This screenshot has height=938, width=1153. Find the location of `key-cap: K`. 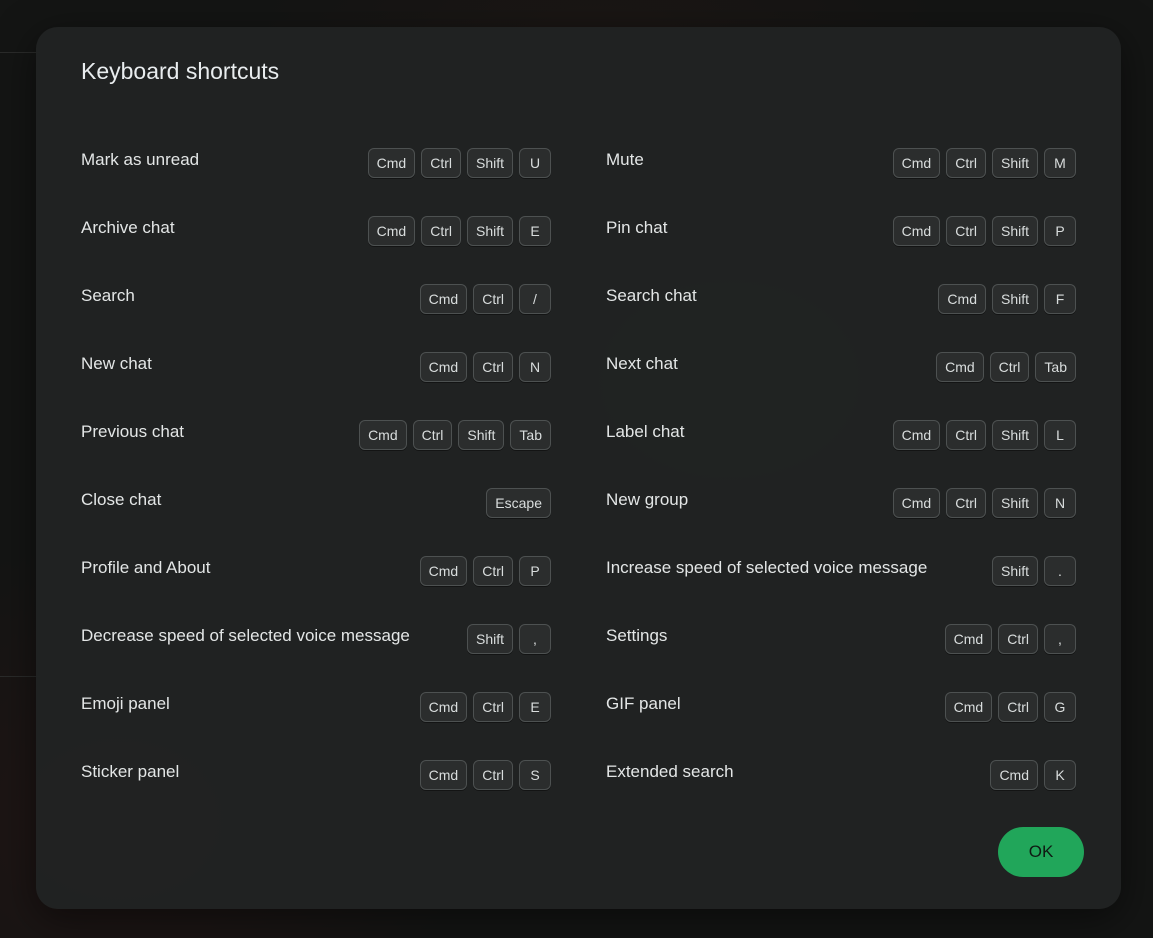

key-cap: K is located at coordinates (1060, 775).